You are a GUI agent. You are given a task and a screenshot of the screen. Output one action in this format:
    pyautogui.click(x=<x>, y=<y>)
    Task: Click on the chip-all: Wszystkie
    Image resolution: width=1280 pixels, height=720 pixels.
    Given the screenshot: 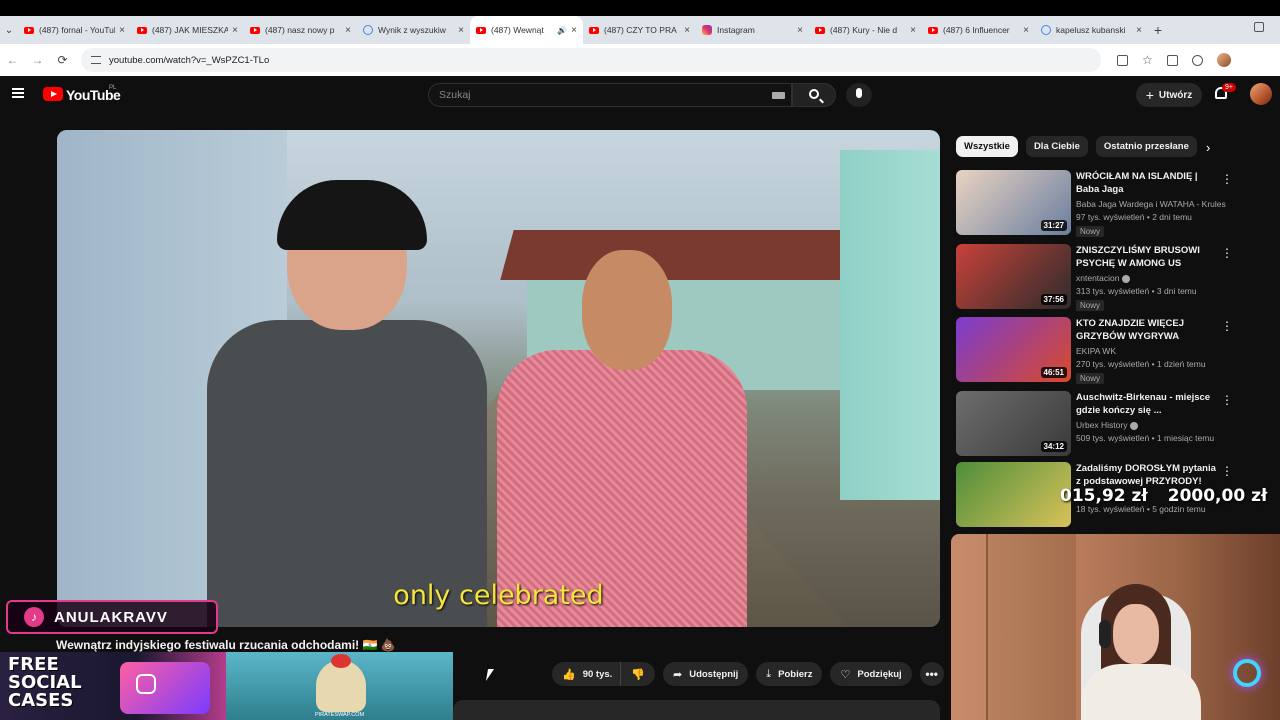 What is the action you would take?
    pyautogui.click(x=987, y=146)
    